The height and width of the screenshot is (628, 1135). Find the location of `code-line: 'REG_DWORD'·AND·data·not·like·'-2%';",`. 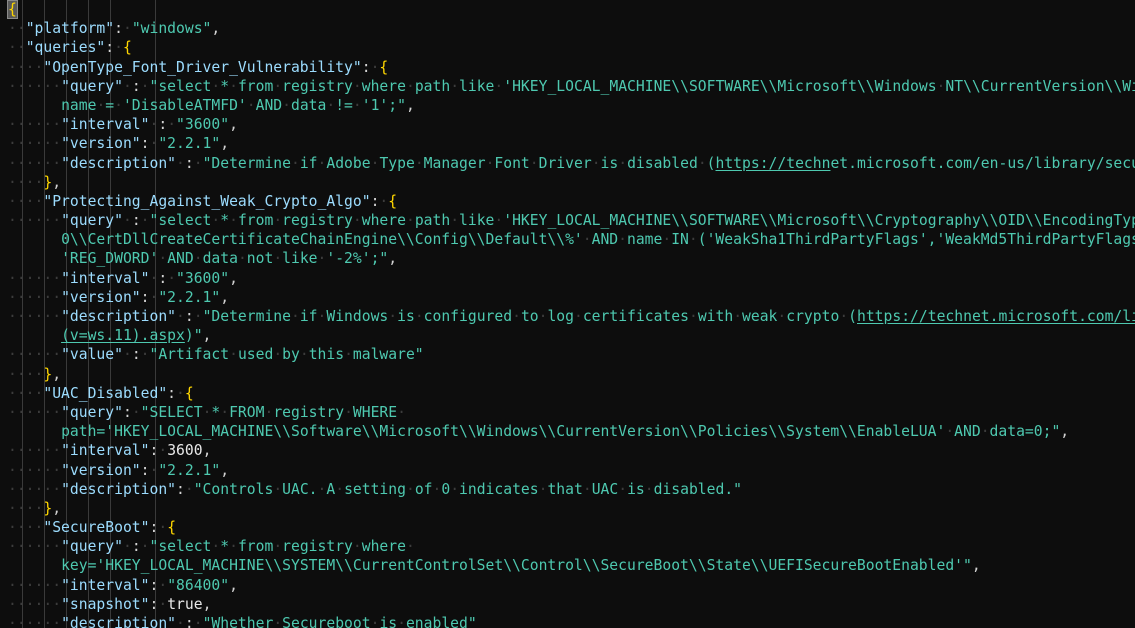

code-line: 'REG_DWORD'·AND·data·not·like·'-2%';", is located at coordinates (567, 258).